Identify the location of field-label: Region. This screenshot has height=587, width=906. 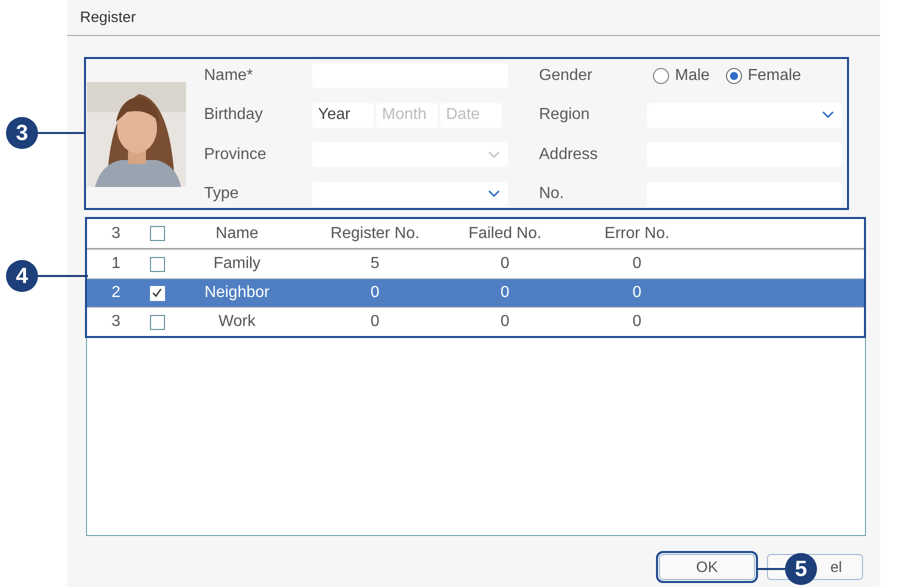
(565, 115).